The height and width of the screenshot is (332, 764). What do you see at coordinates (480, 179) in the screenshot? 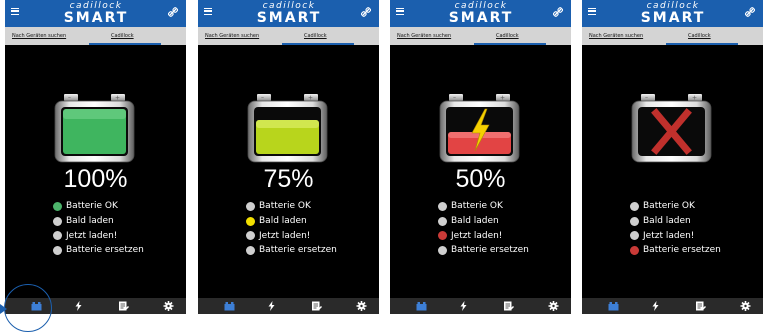
I see `battery-percent: 50%` at bounding box center [480, 179].